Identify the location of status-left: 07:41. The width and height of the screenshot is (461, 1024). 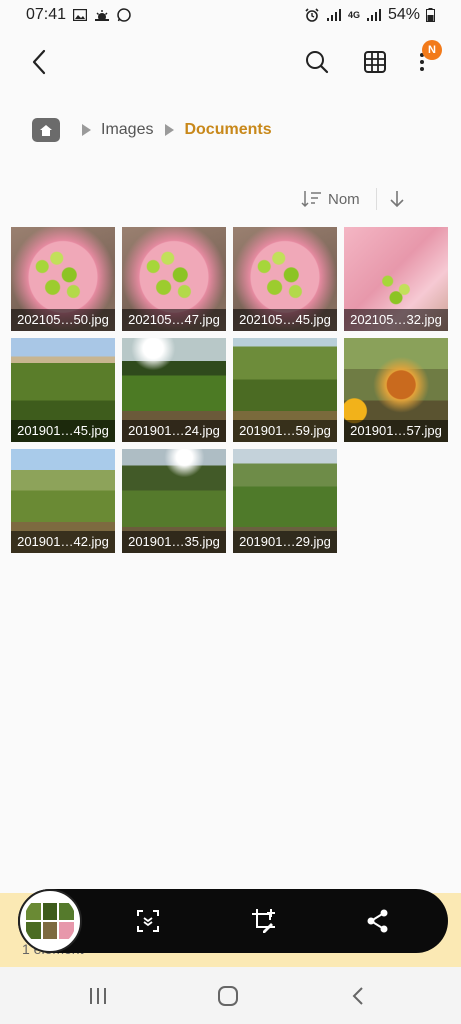
(79, 15).